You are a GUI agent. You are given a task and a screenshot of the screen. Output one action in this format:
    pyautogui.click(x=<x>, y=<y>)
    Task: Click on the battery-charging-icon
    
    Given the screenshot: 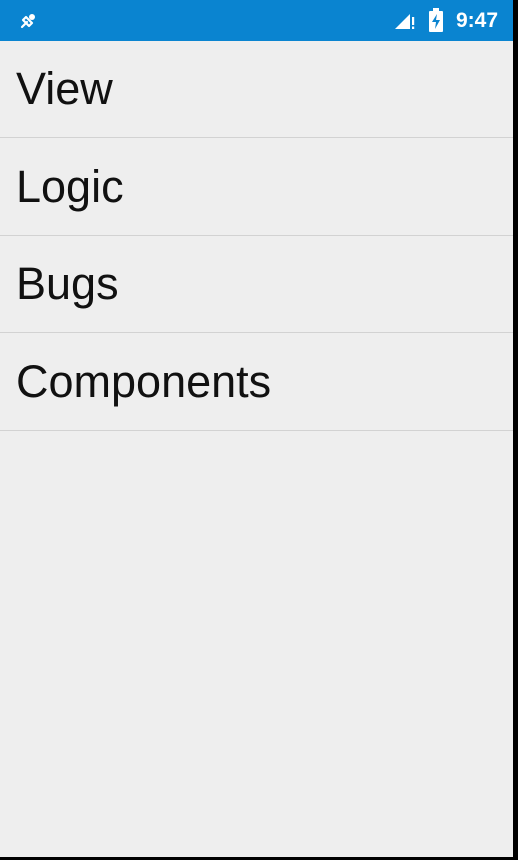 What is the action you would take?
    pyautogui.click(x=436, y=20)
    